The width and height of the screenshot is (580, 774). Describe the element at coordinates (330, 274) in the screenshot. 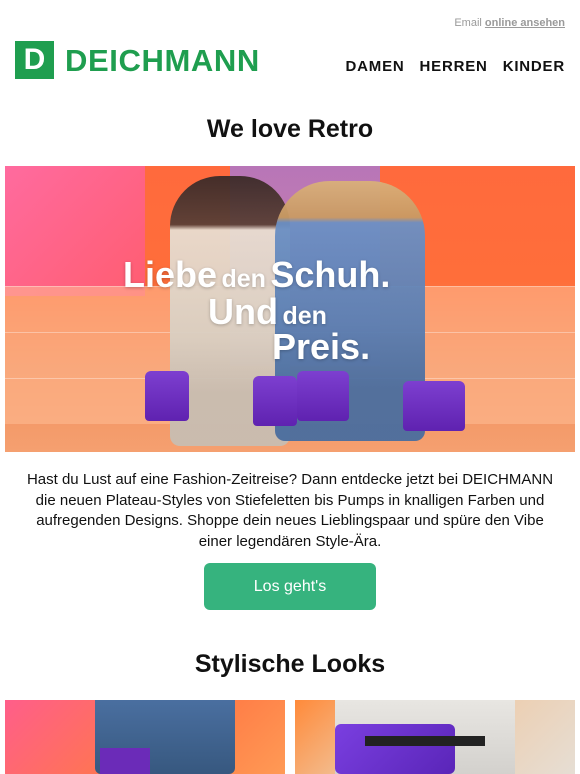

I see `hero-word-schuh: Schuh.` at that location.